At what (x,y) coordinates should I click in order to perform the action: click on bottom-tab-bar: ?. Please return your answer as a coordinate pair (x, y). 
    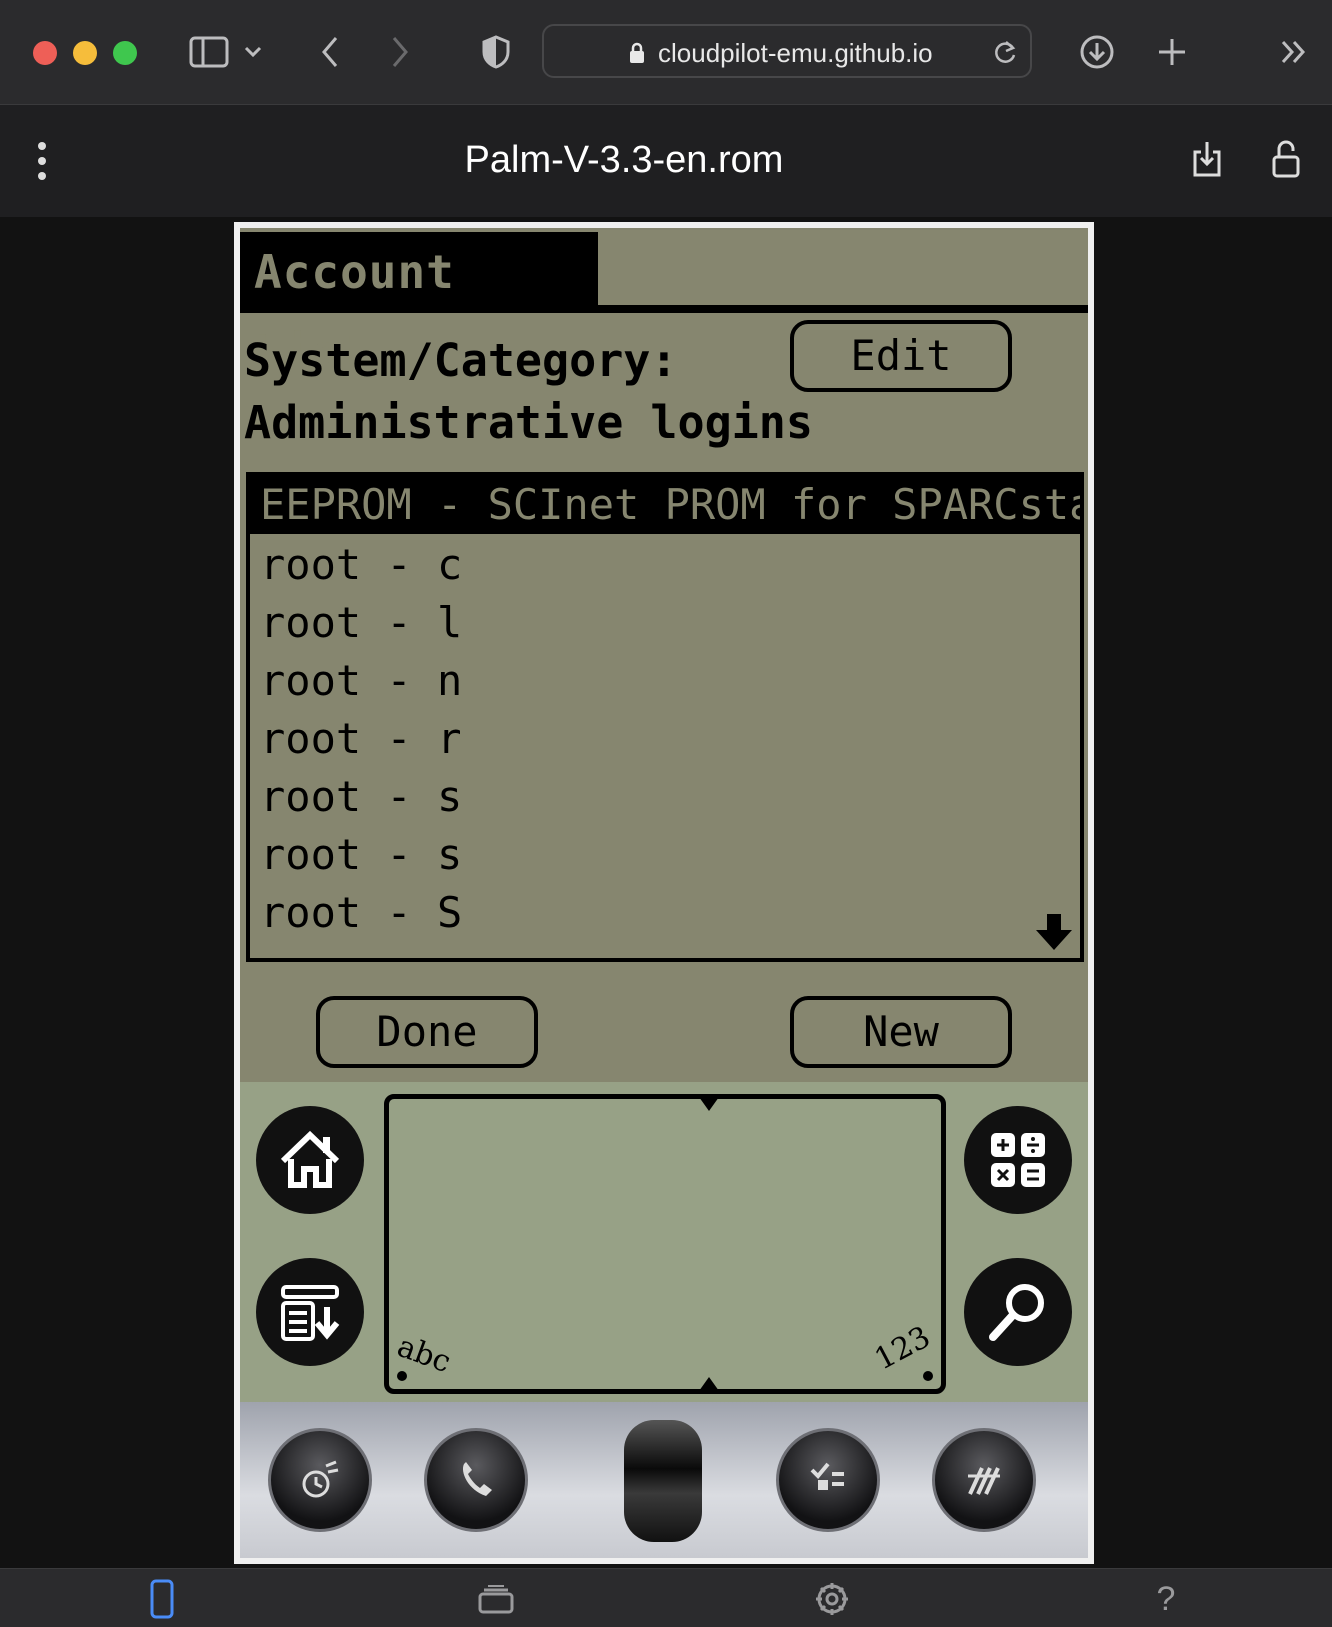
    Looking at the image, I should click on (666, 1597).